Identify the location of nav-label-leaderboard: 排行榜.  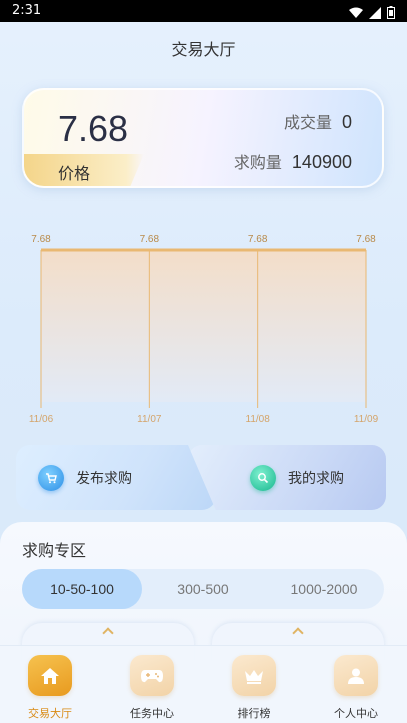
(254, 713).